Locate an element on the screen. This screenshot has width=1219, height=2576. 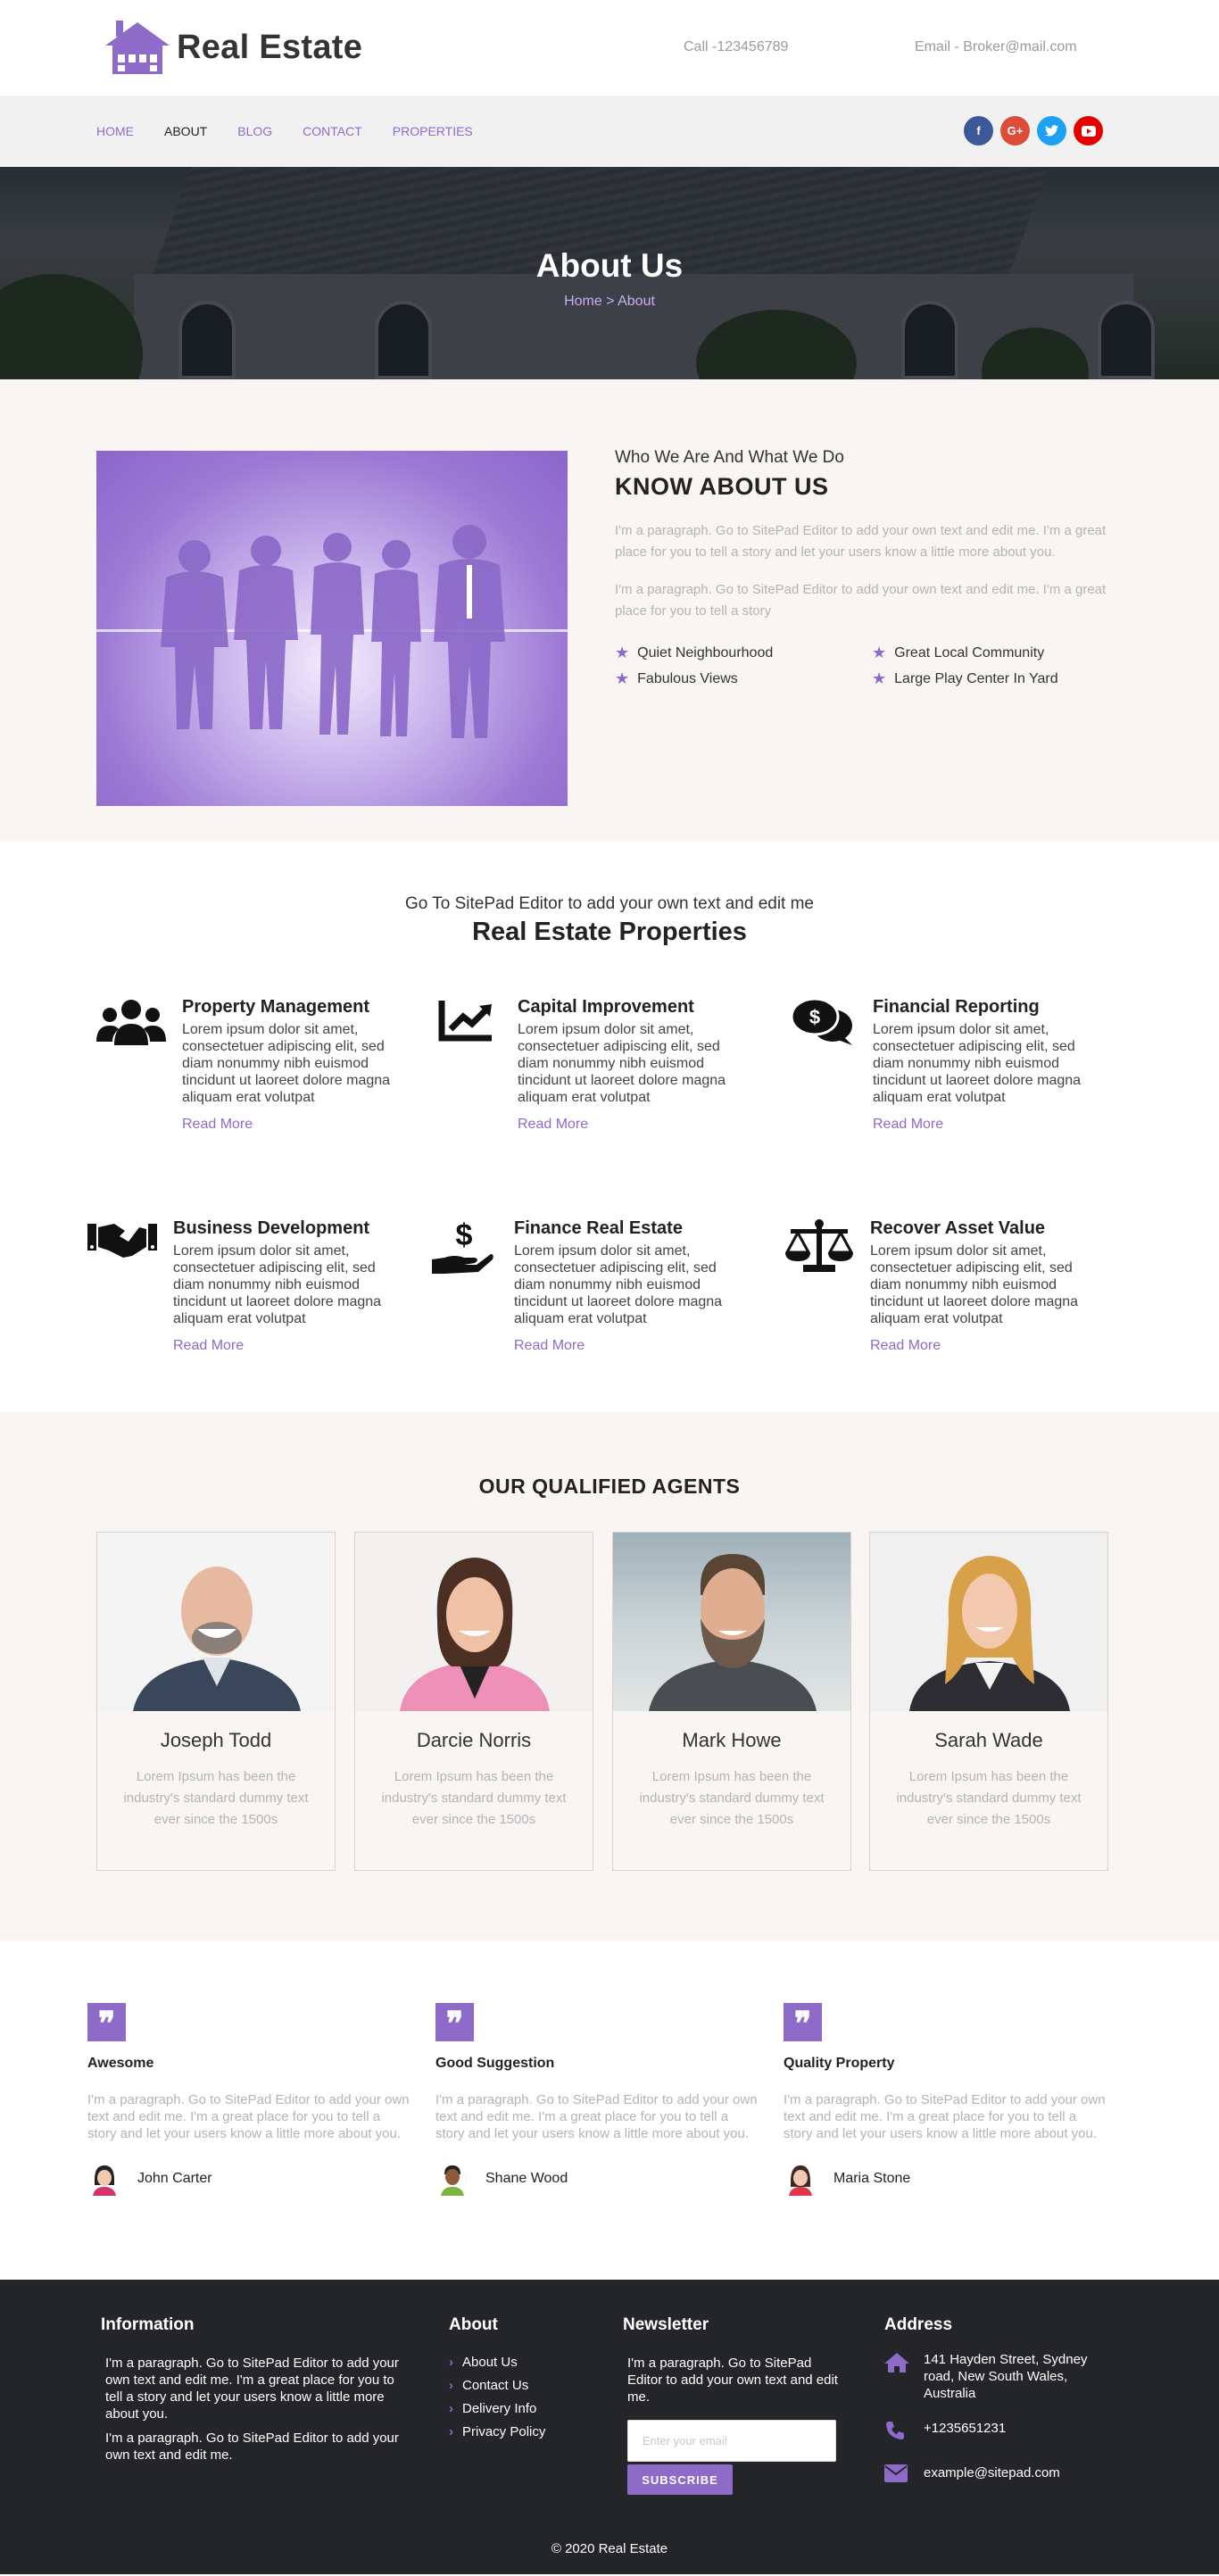
google-plus-icon: G+ is located at coordinates (1015, 130).